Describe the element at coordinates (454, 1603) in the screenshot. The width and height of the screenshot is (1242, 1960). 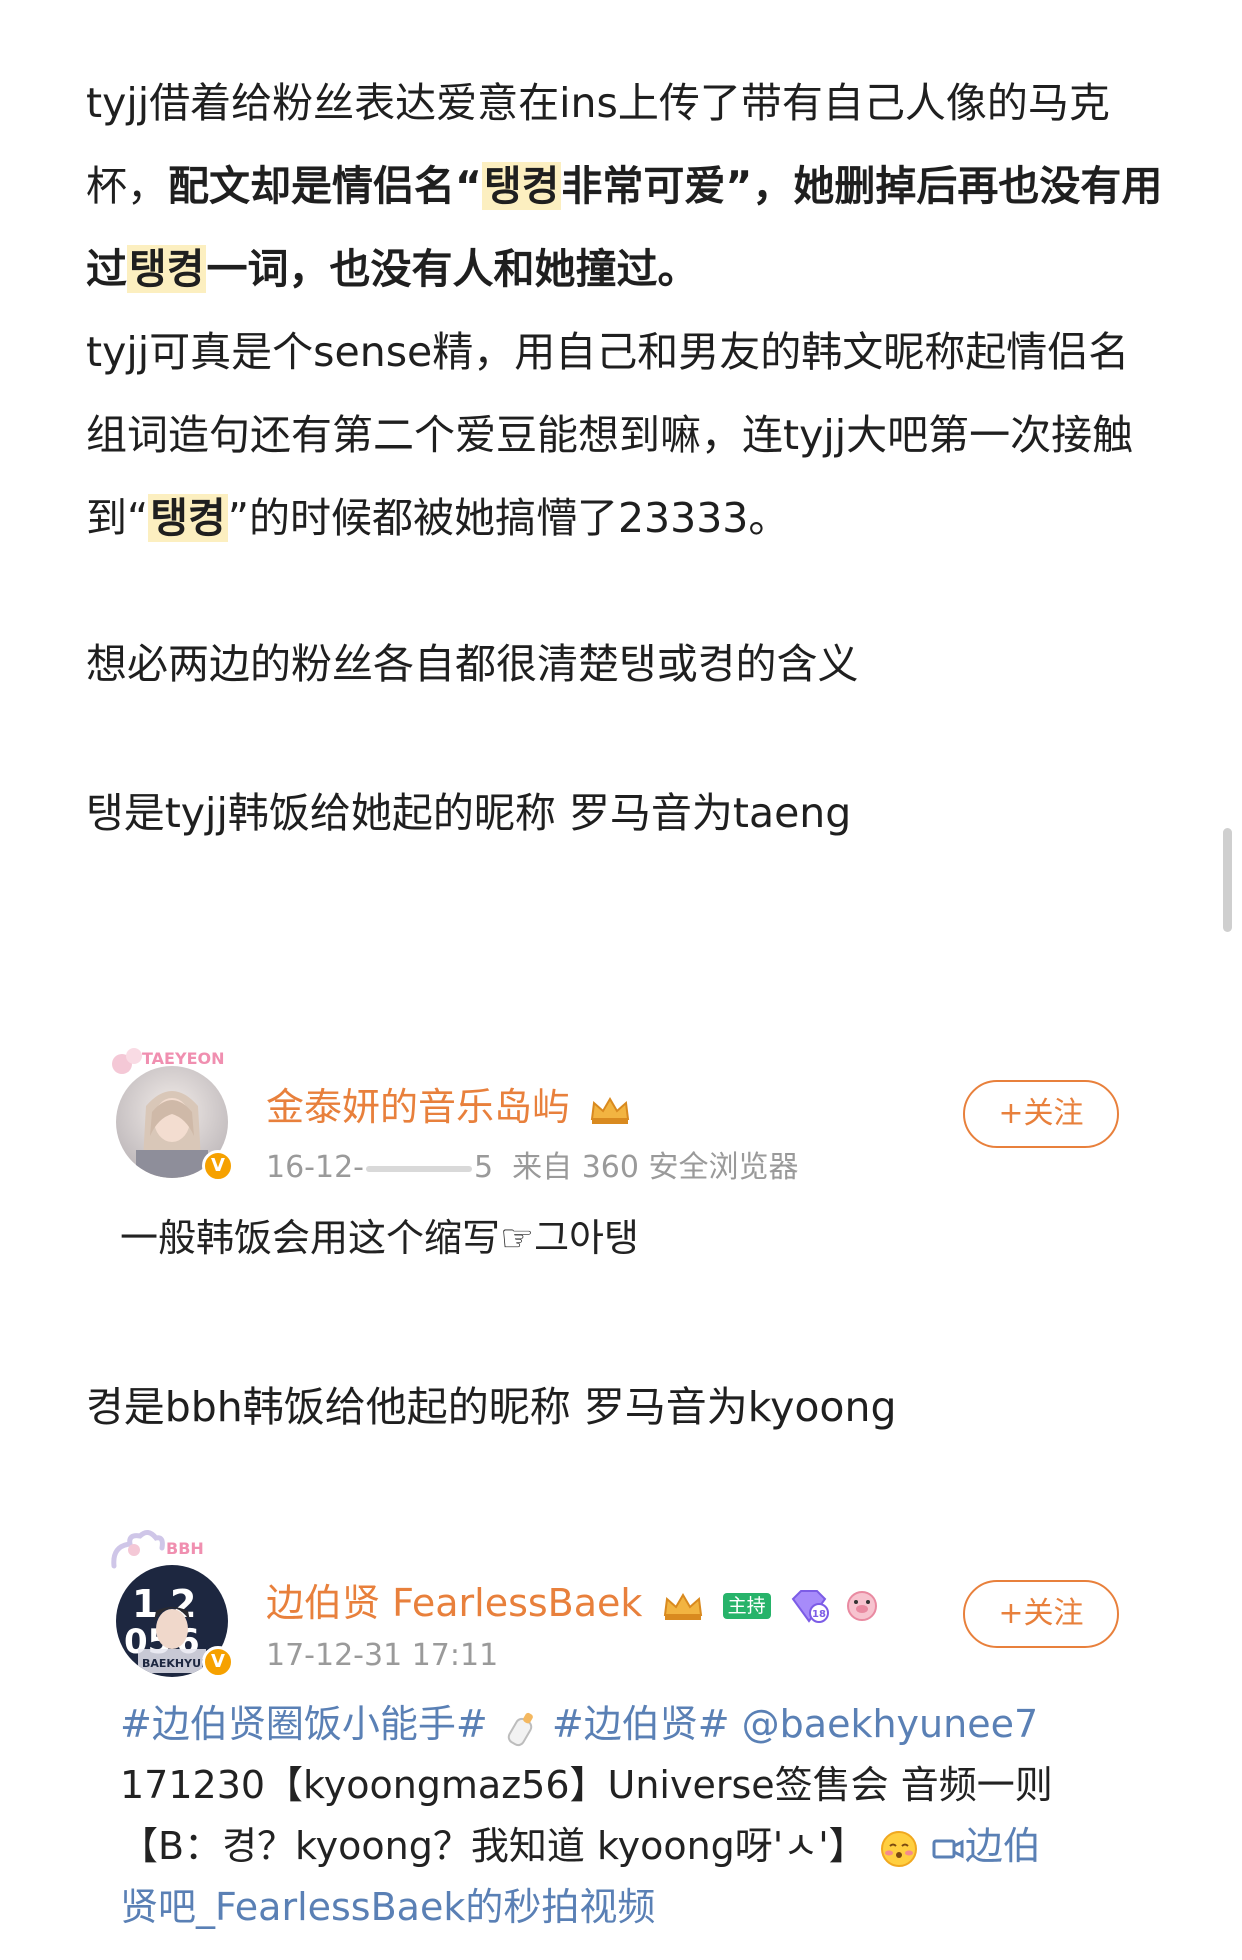
I see `username-text: 边伯贤 FearlessBaek` at that location.